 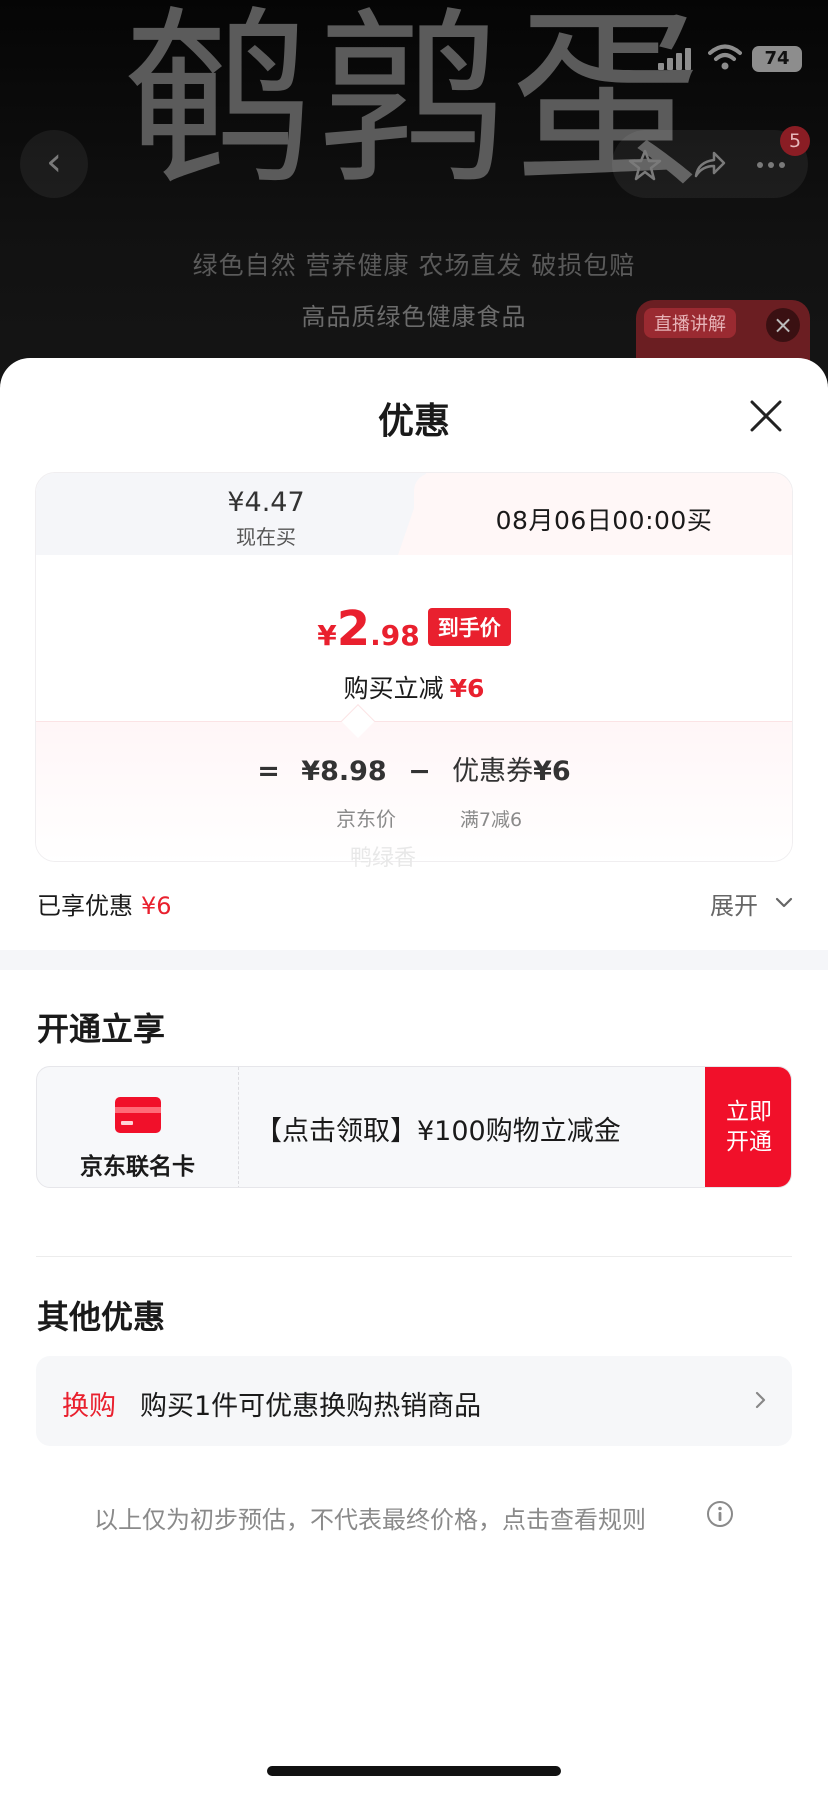 I want to click on open-now-line2: 开通, so click(x=749, y=1142).